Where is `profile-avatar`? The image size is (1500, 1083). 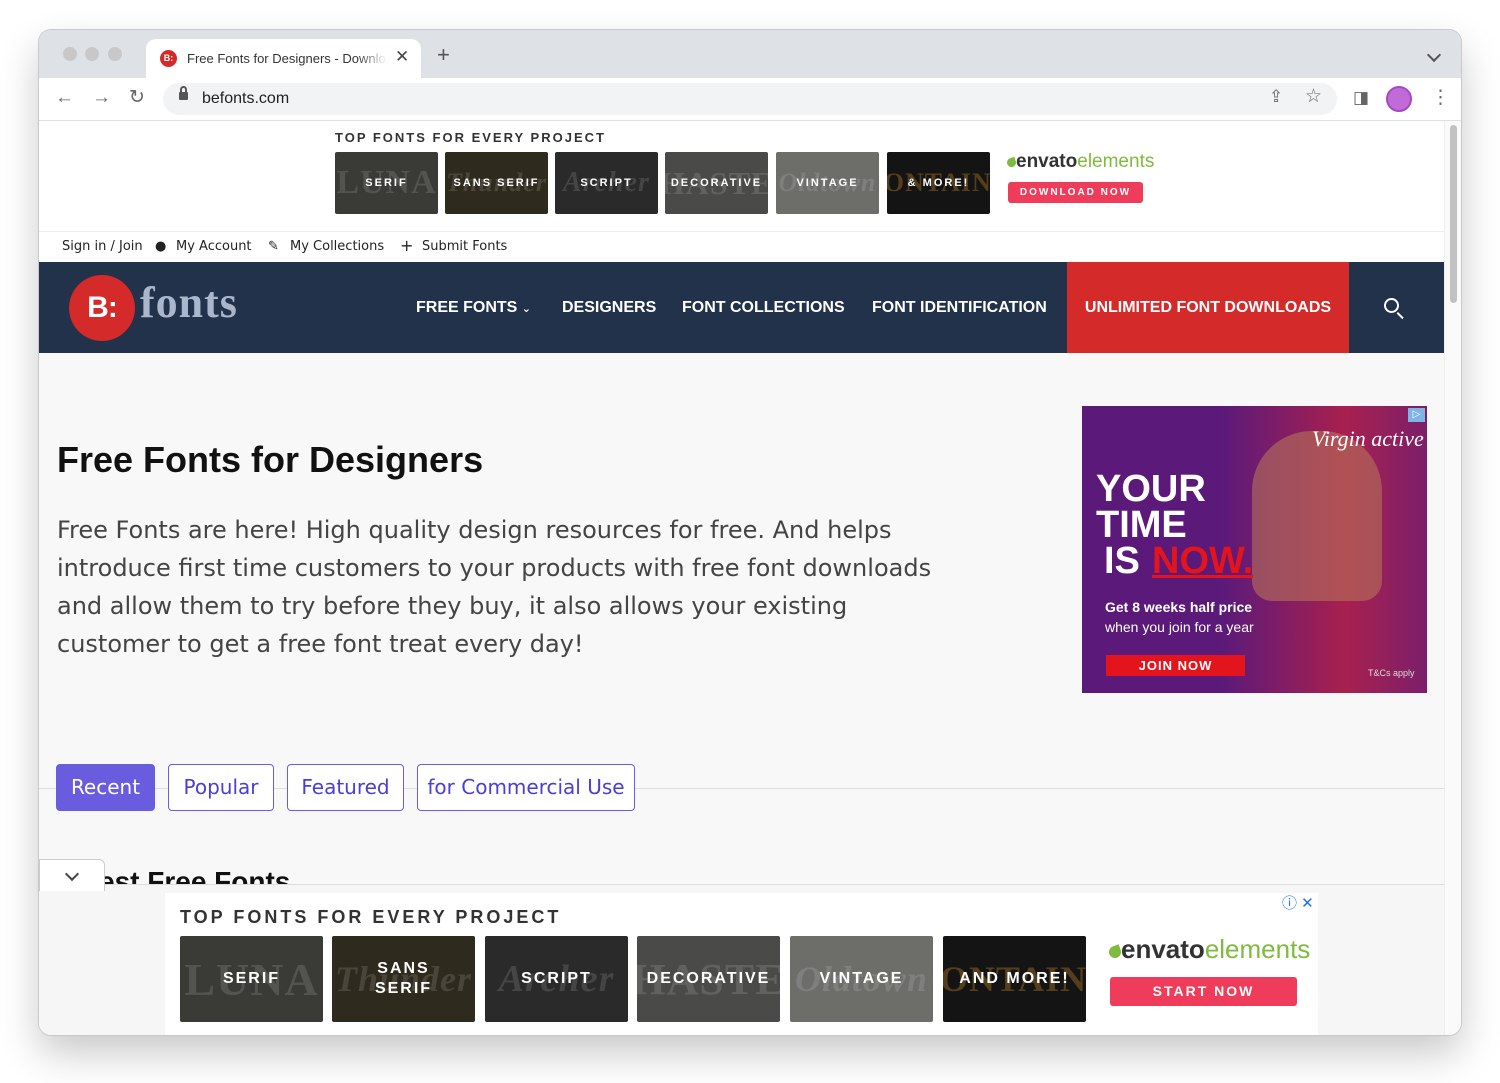 profile-avatar is located at coordinates (1399, 99).